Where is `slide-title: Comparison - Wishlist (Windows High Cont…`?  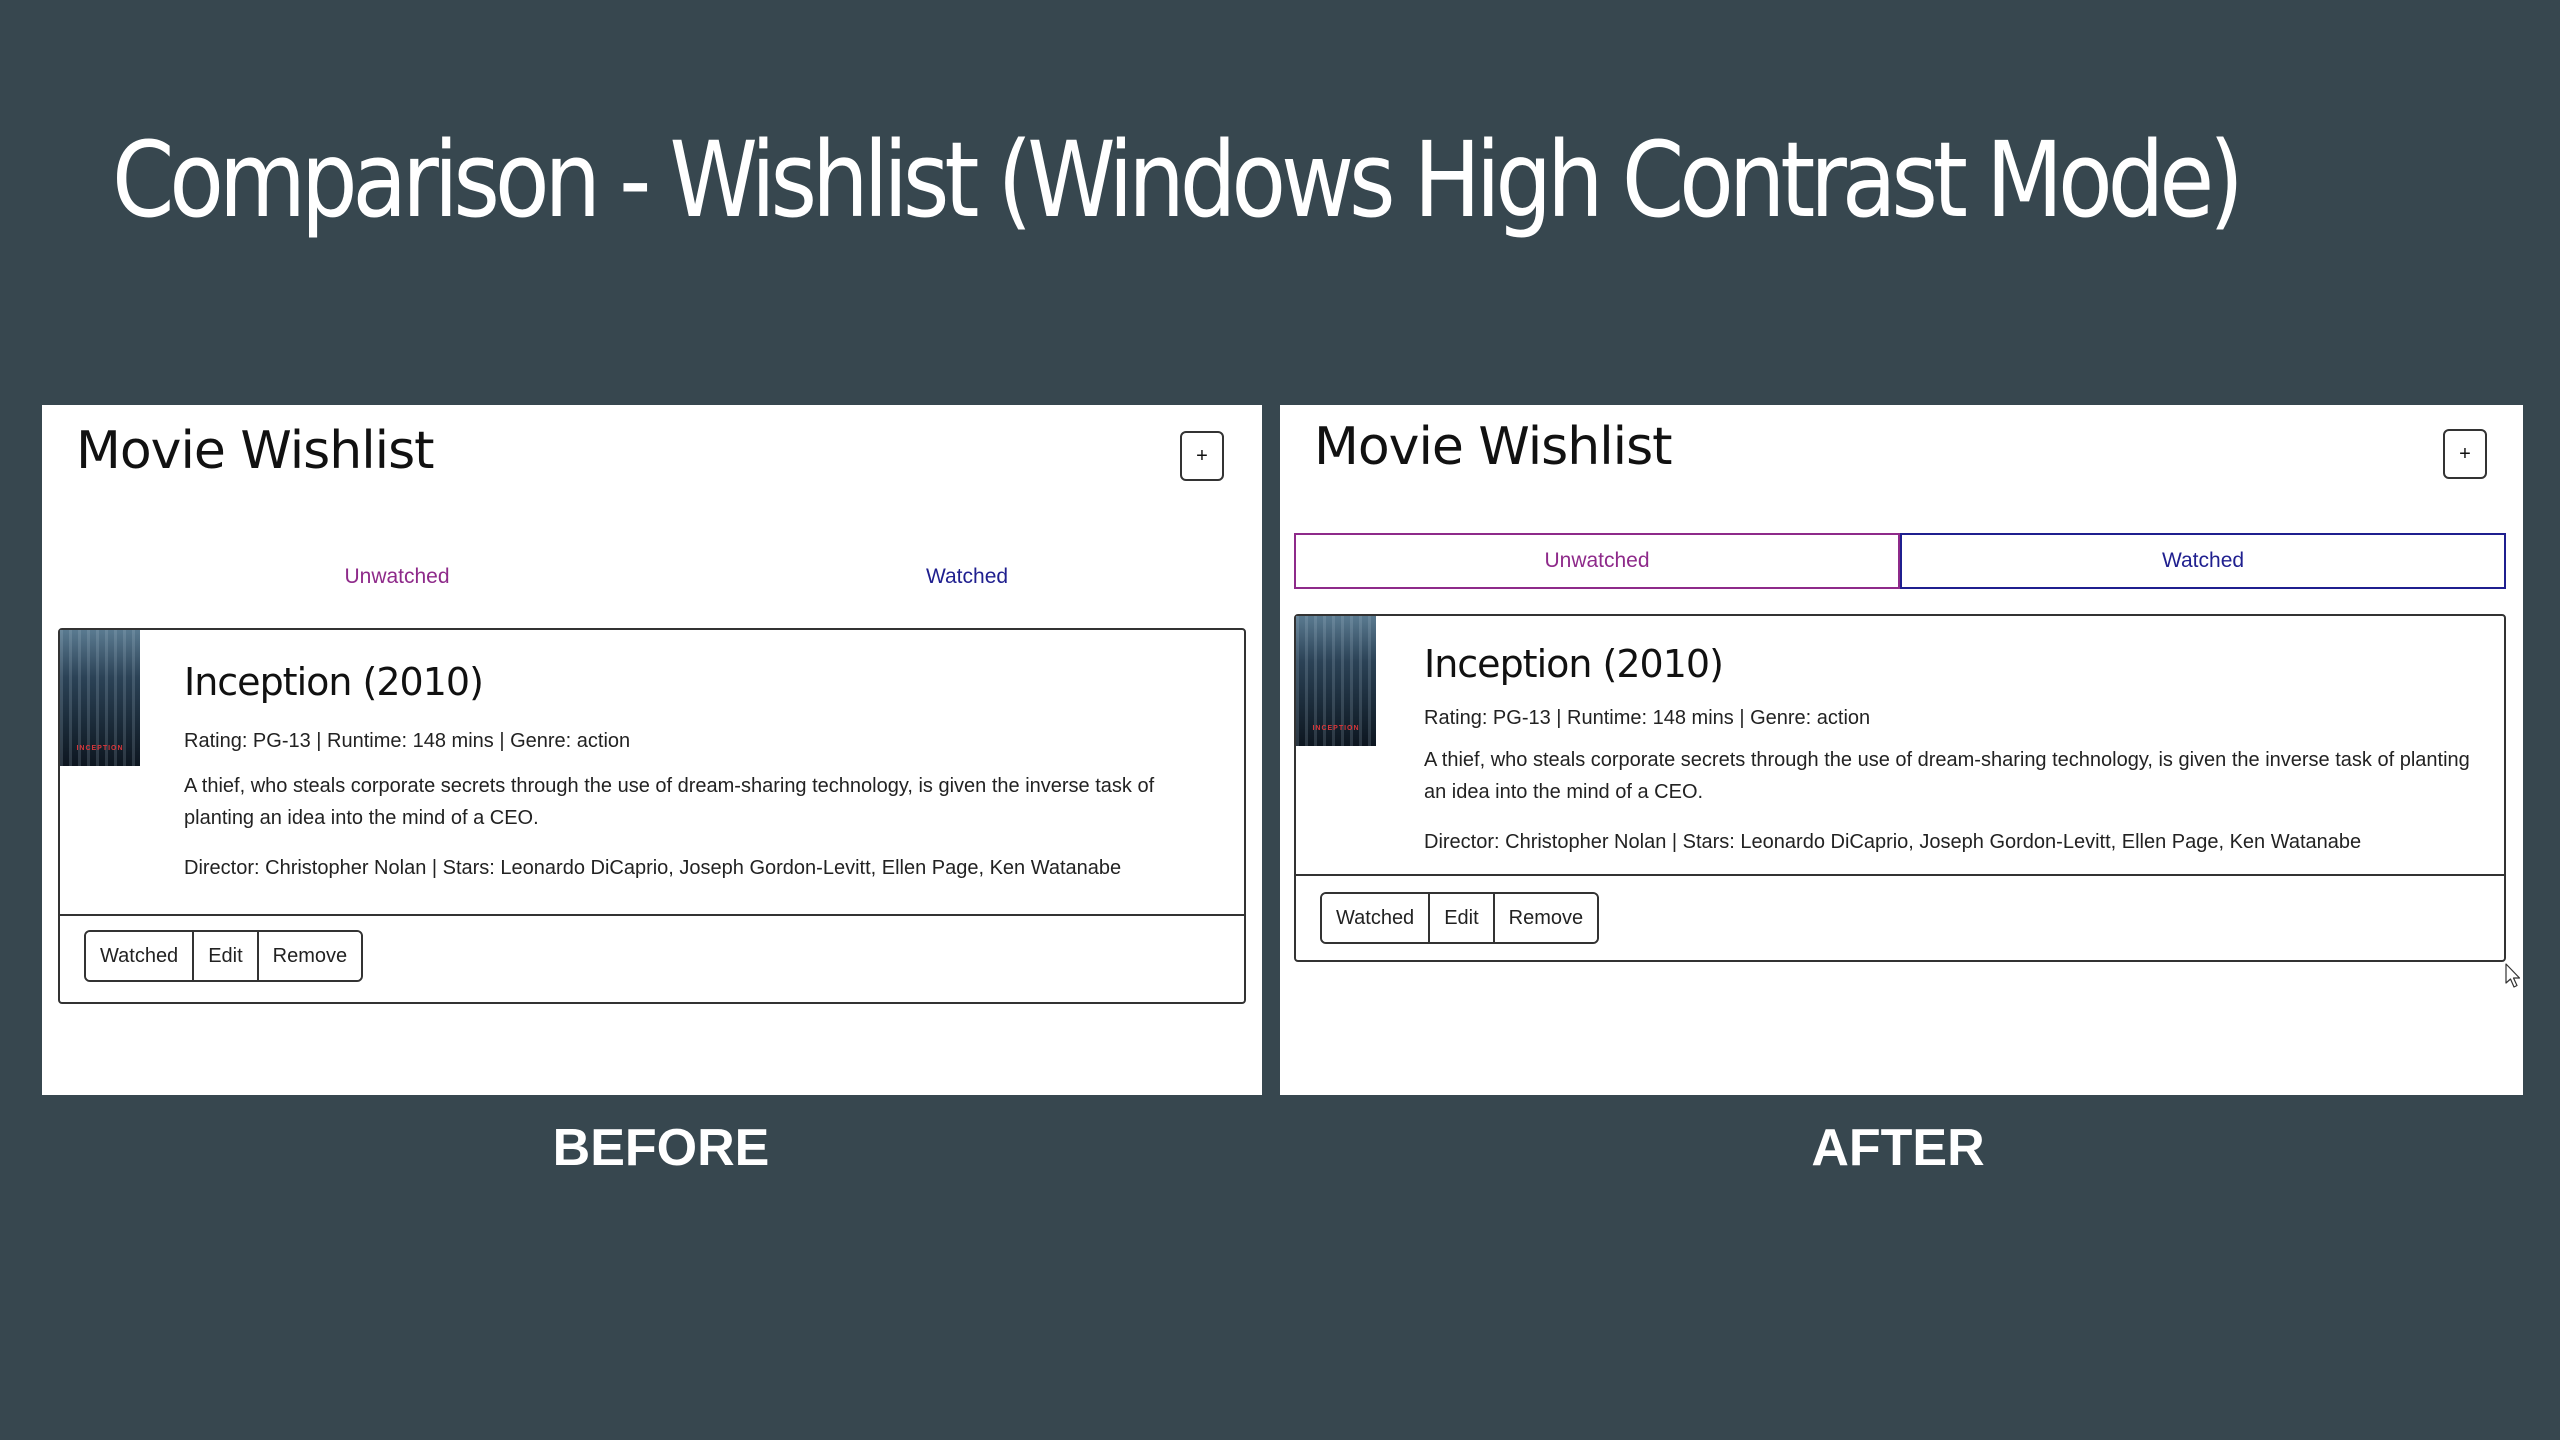
slide-title: Comparison - Wishlist (Windows High Cont… is located at coordinates (1178, 180).